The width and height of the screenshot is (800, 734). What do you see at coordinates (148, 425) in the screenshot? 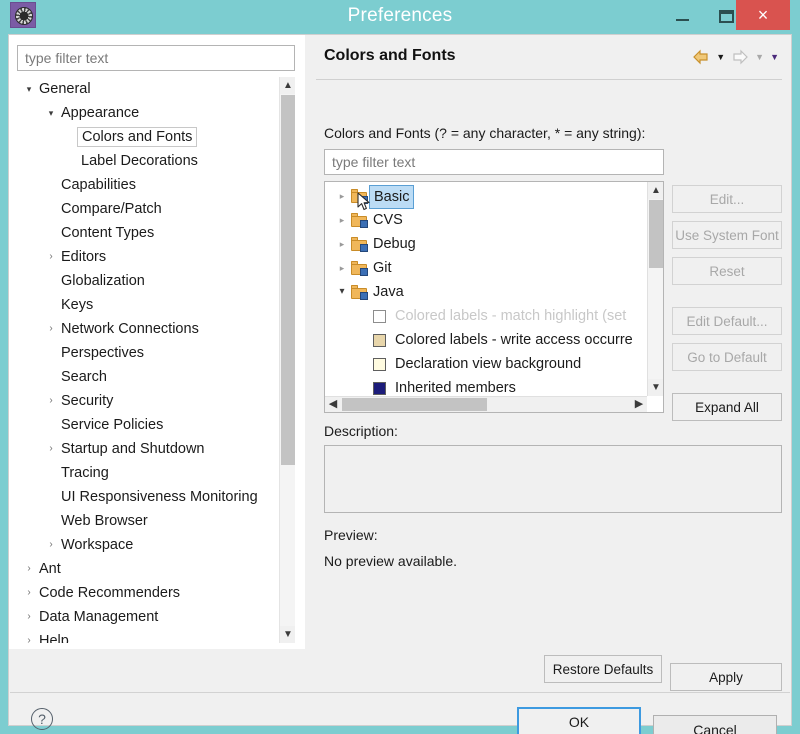
I see `sidebar-item-service-policies: Service Policies` at bounding box center [148, 425].